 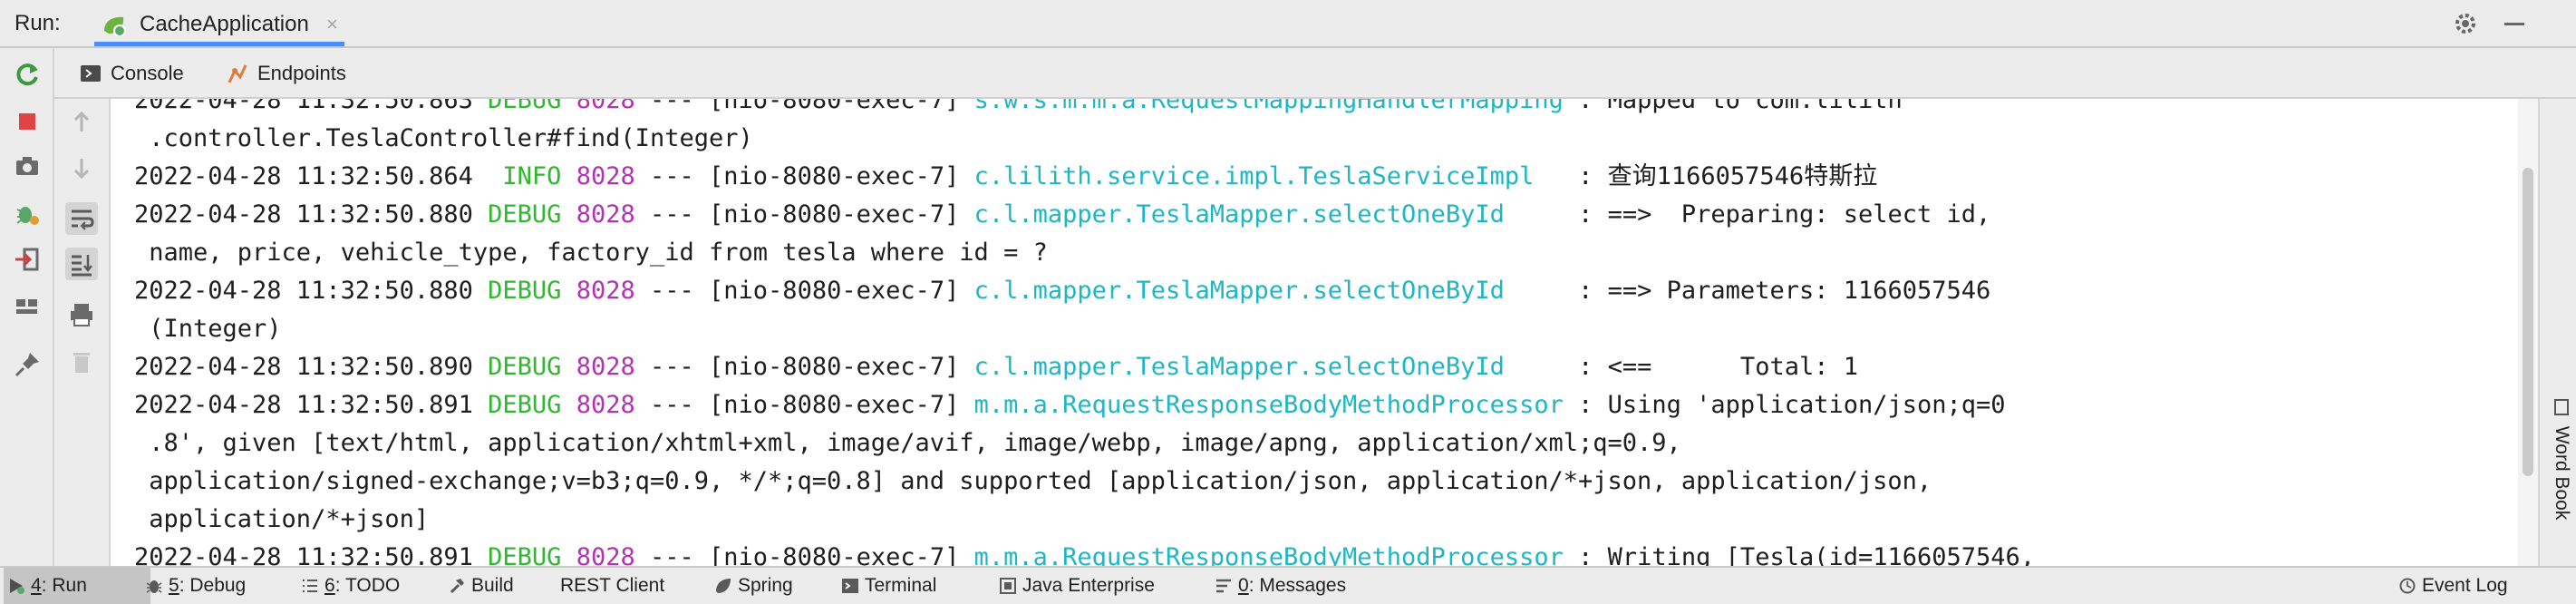 I want to click on stop-icon, so click(x=27, y=121).